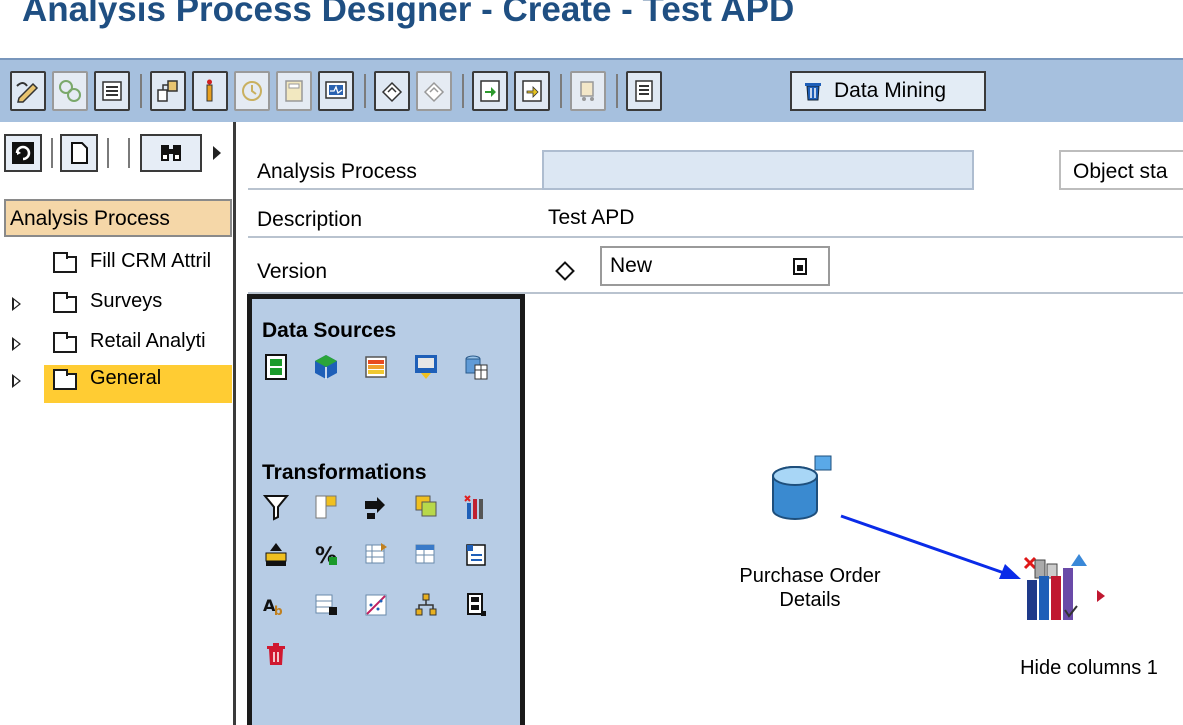 The height and width of the screenshot is (725, 1183). Describe the element at coordinates (126, 301) in the screenshot. I see `tree-item-label: Surveys` at that location.